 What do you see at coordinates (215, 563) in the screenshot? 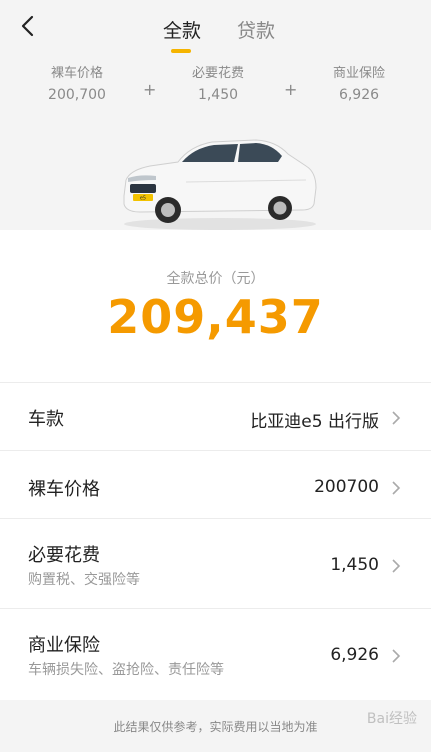
I see `row-necessary-fees: 必要花费 购置税、交强险等 1,450` at bounding box center [215, 563].